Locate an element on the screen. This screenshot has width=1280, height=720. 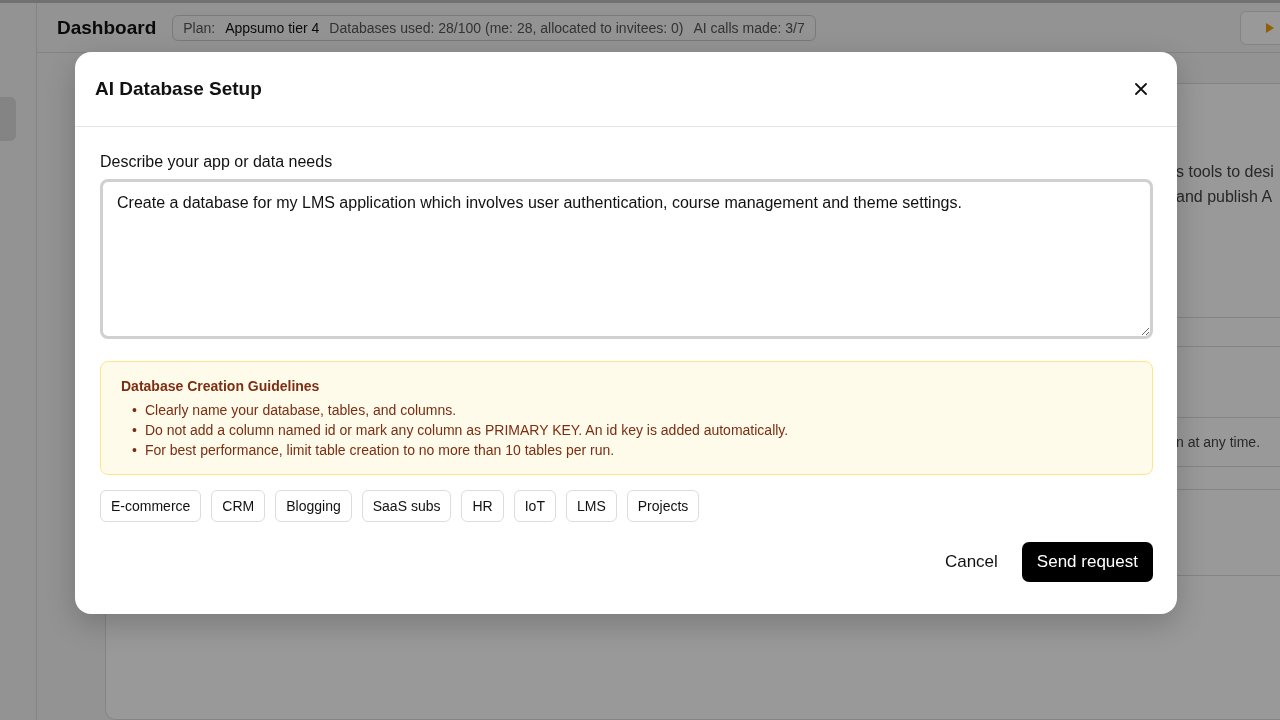
template-chip: CRM is located at coordinates (238, 506).